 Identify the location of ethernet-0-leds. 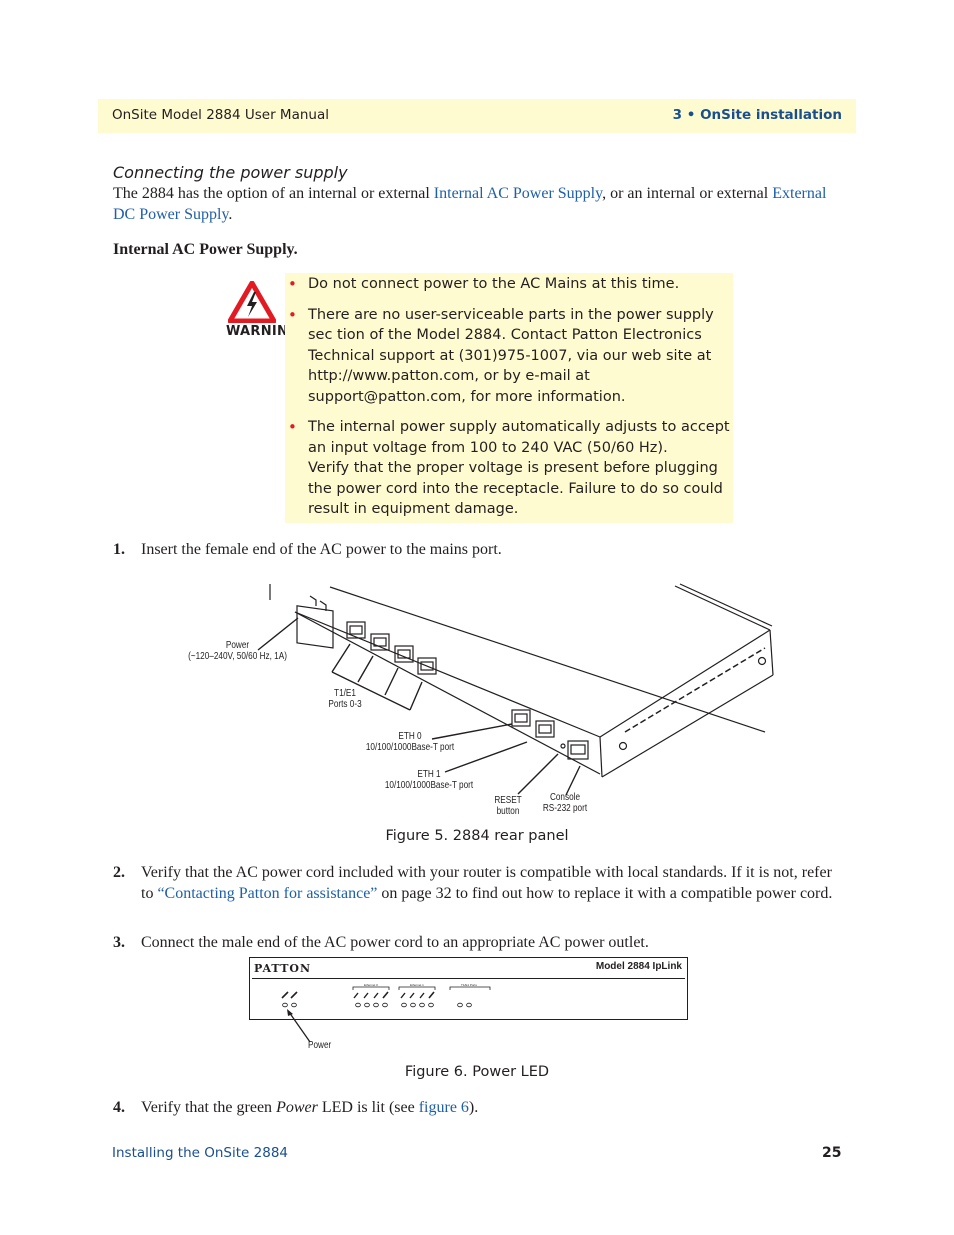
(371, 997).